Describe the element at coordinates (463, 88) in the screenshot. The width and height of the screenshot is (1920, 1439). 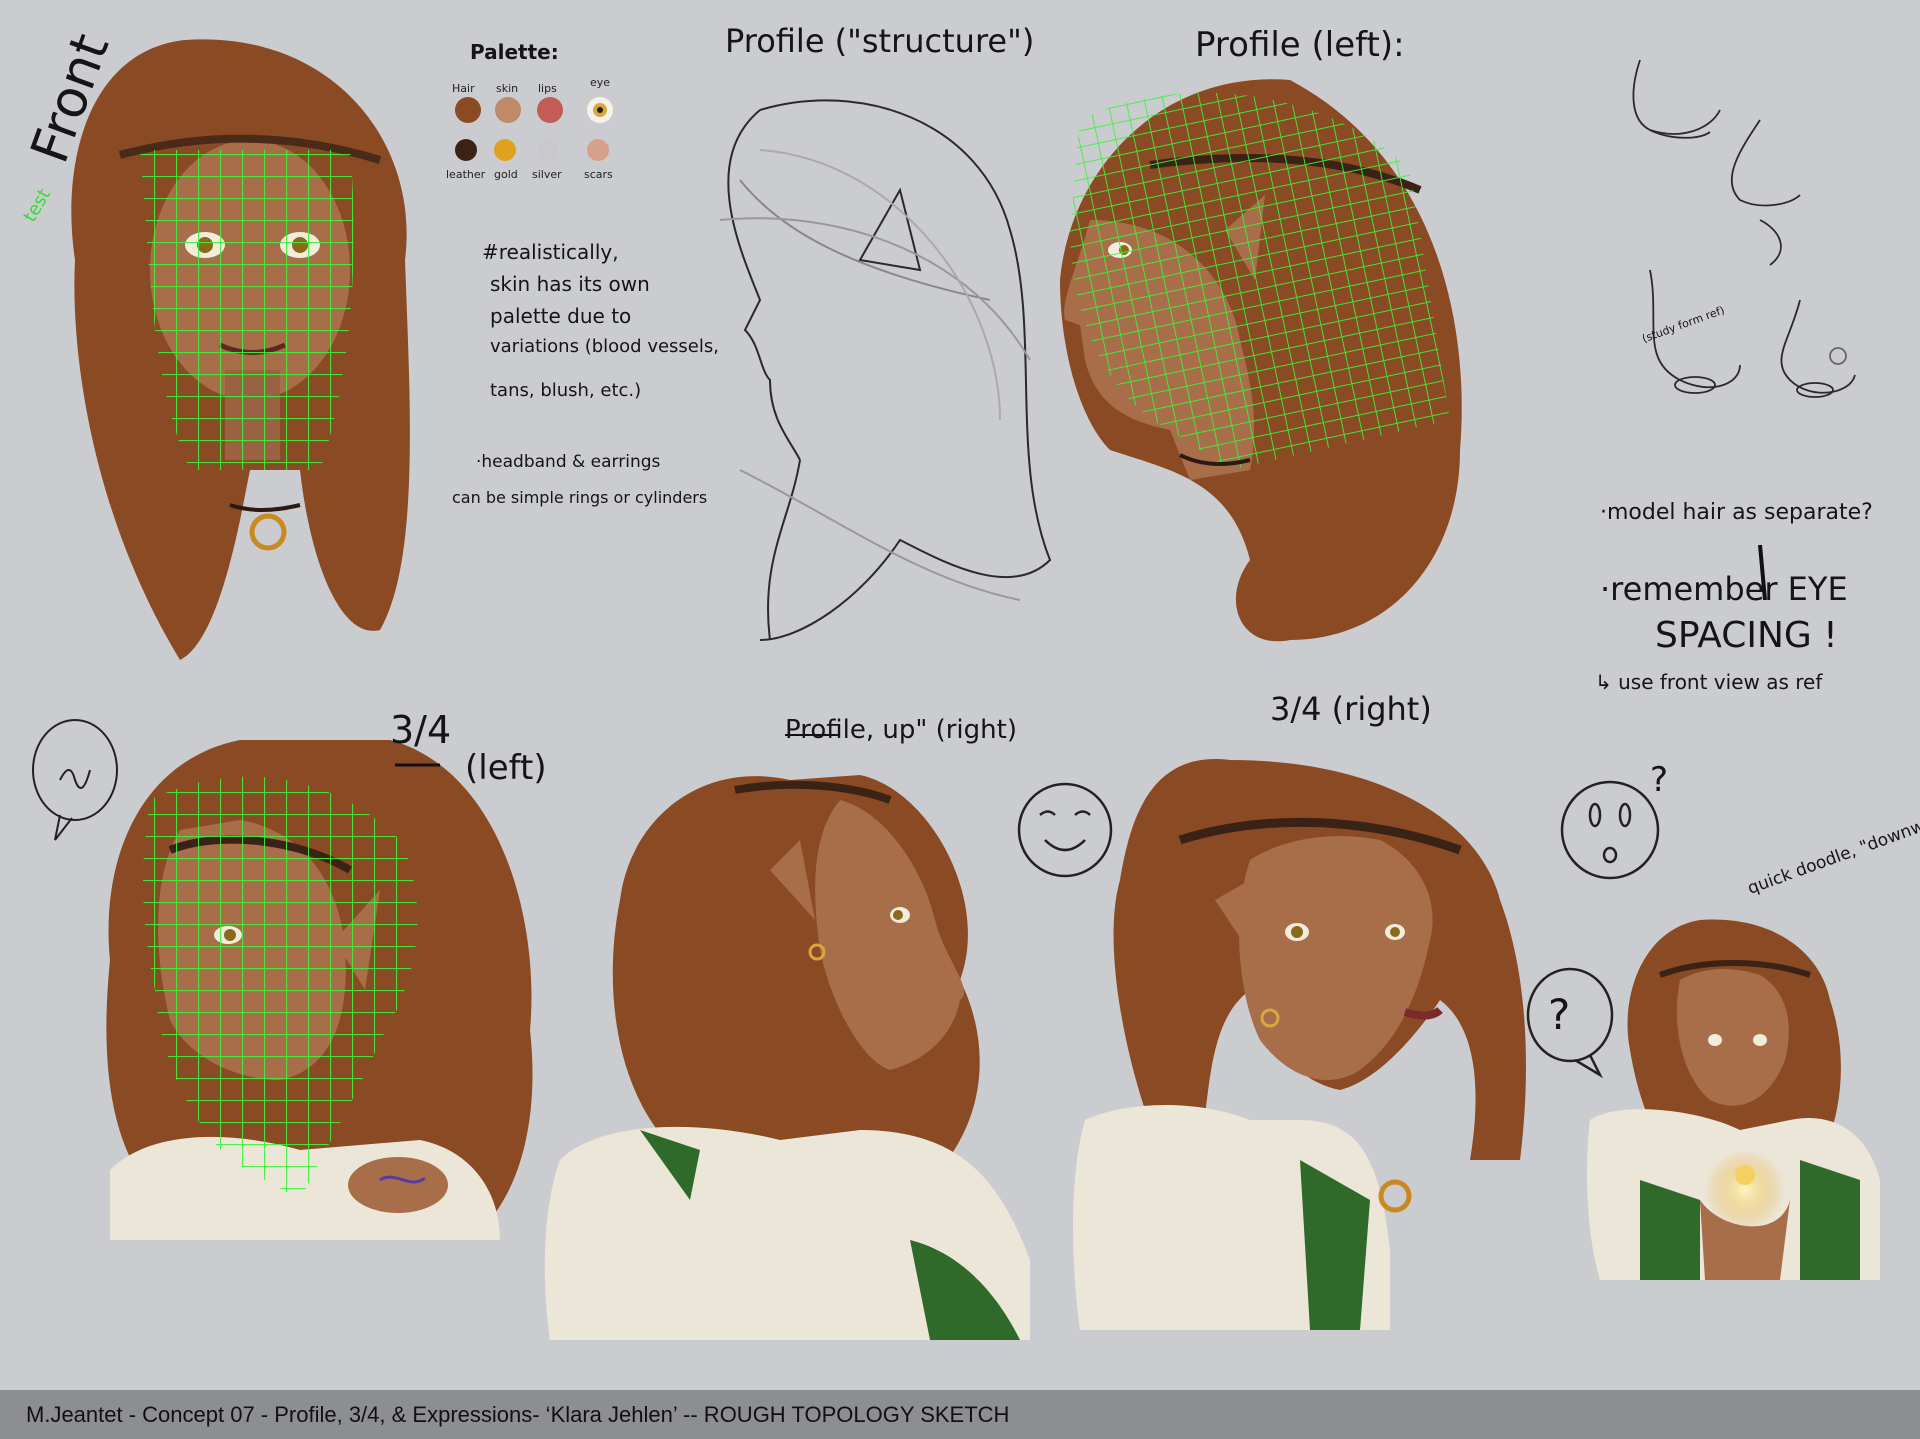
I see `palette-label-hair: Hair` at that location.